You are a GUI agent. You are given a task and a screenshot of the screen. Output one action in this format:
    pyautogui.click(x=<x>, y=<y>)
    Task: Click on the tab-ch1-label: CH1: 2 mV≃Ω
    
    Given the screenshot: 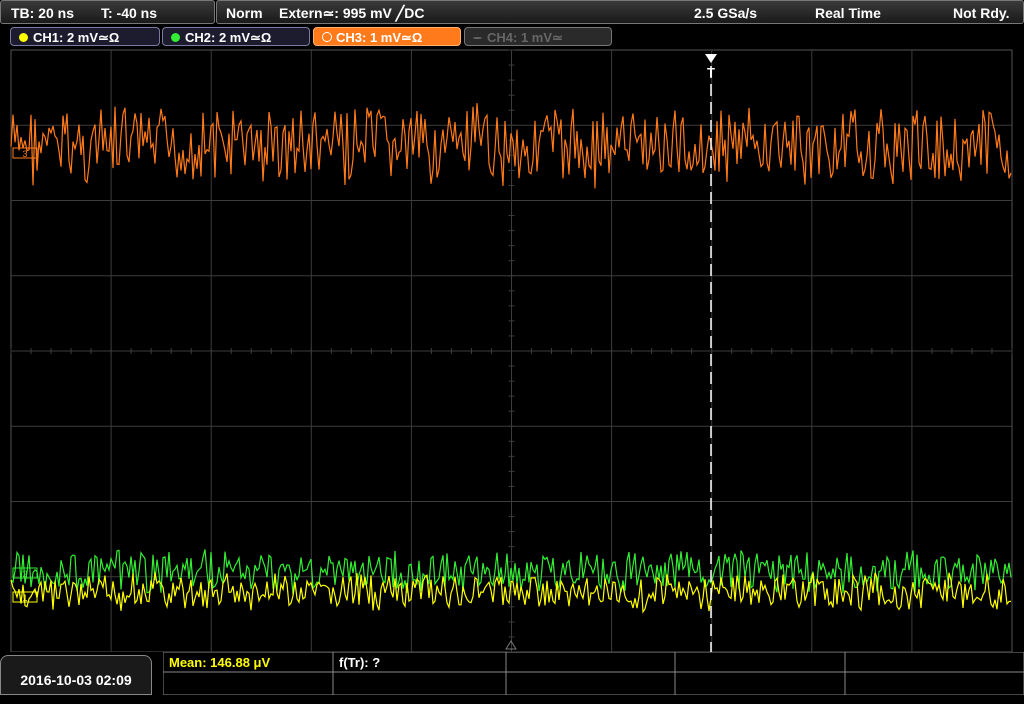 What is the action you would take?
    pyautogui.click(x=76, y=37)
    